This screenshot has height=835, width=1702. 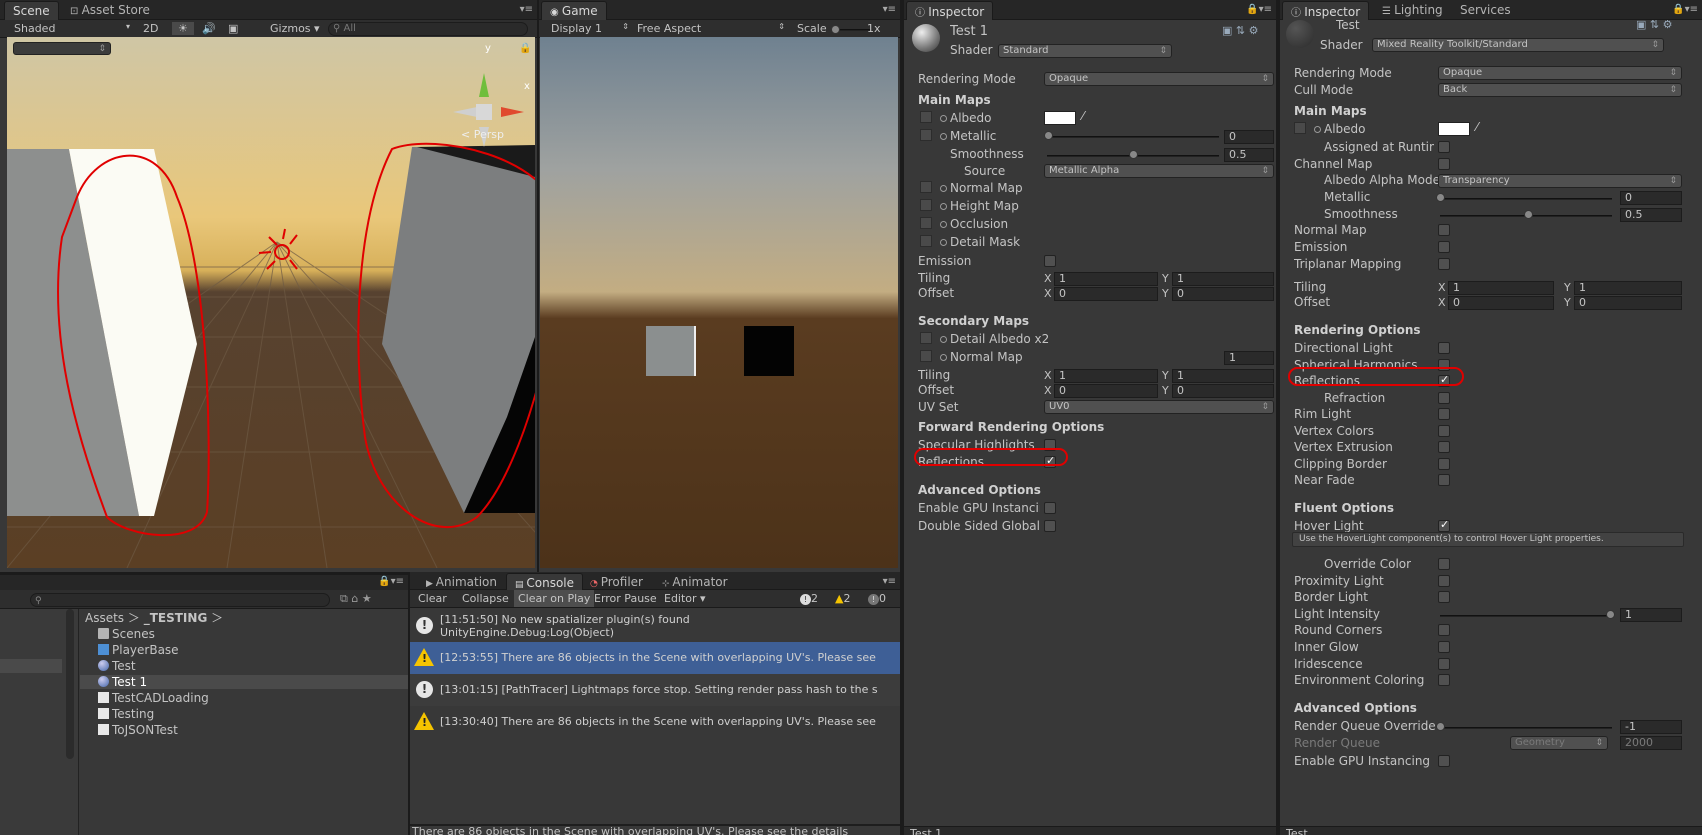 I want to click on tab-game: ◉ Game, so click(x=574, y=10).